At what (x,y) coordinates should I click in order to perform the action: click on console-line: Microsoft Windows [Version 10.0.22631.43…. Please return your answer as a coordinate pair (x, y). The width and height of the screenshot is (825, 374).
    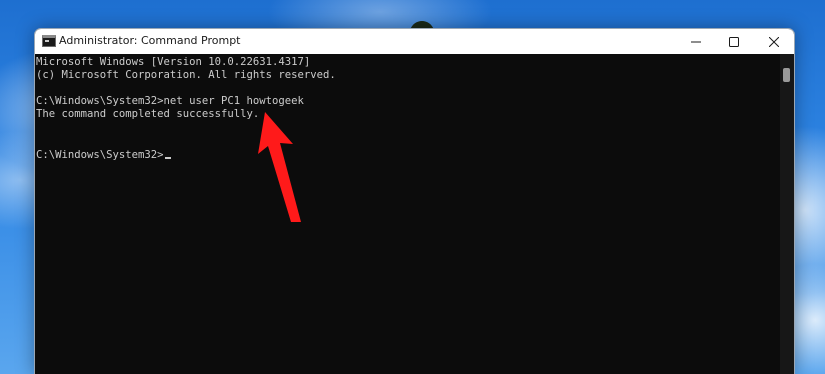
    Looking at the image, I should click on (173, 62).